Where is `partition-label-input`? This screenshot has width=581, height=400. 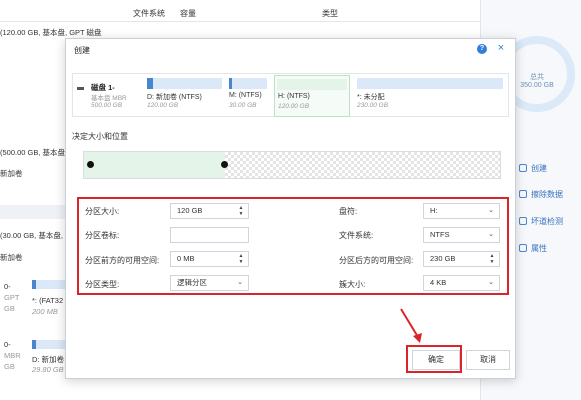
partition-label-input is located at coordinates (209, 235).